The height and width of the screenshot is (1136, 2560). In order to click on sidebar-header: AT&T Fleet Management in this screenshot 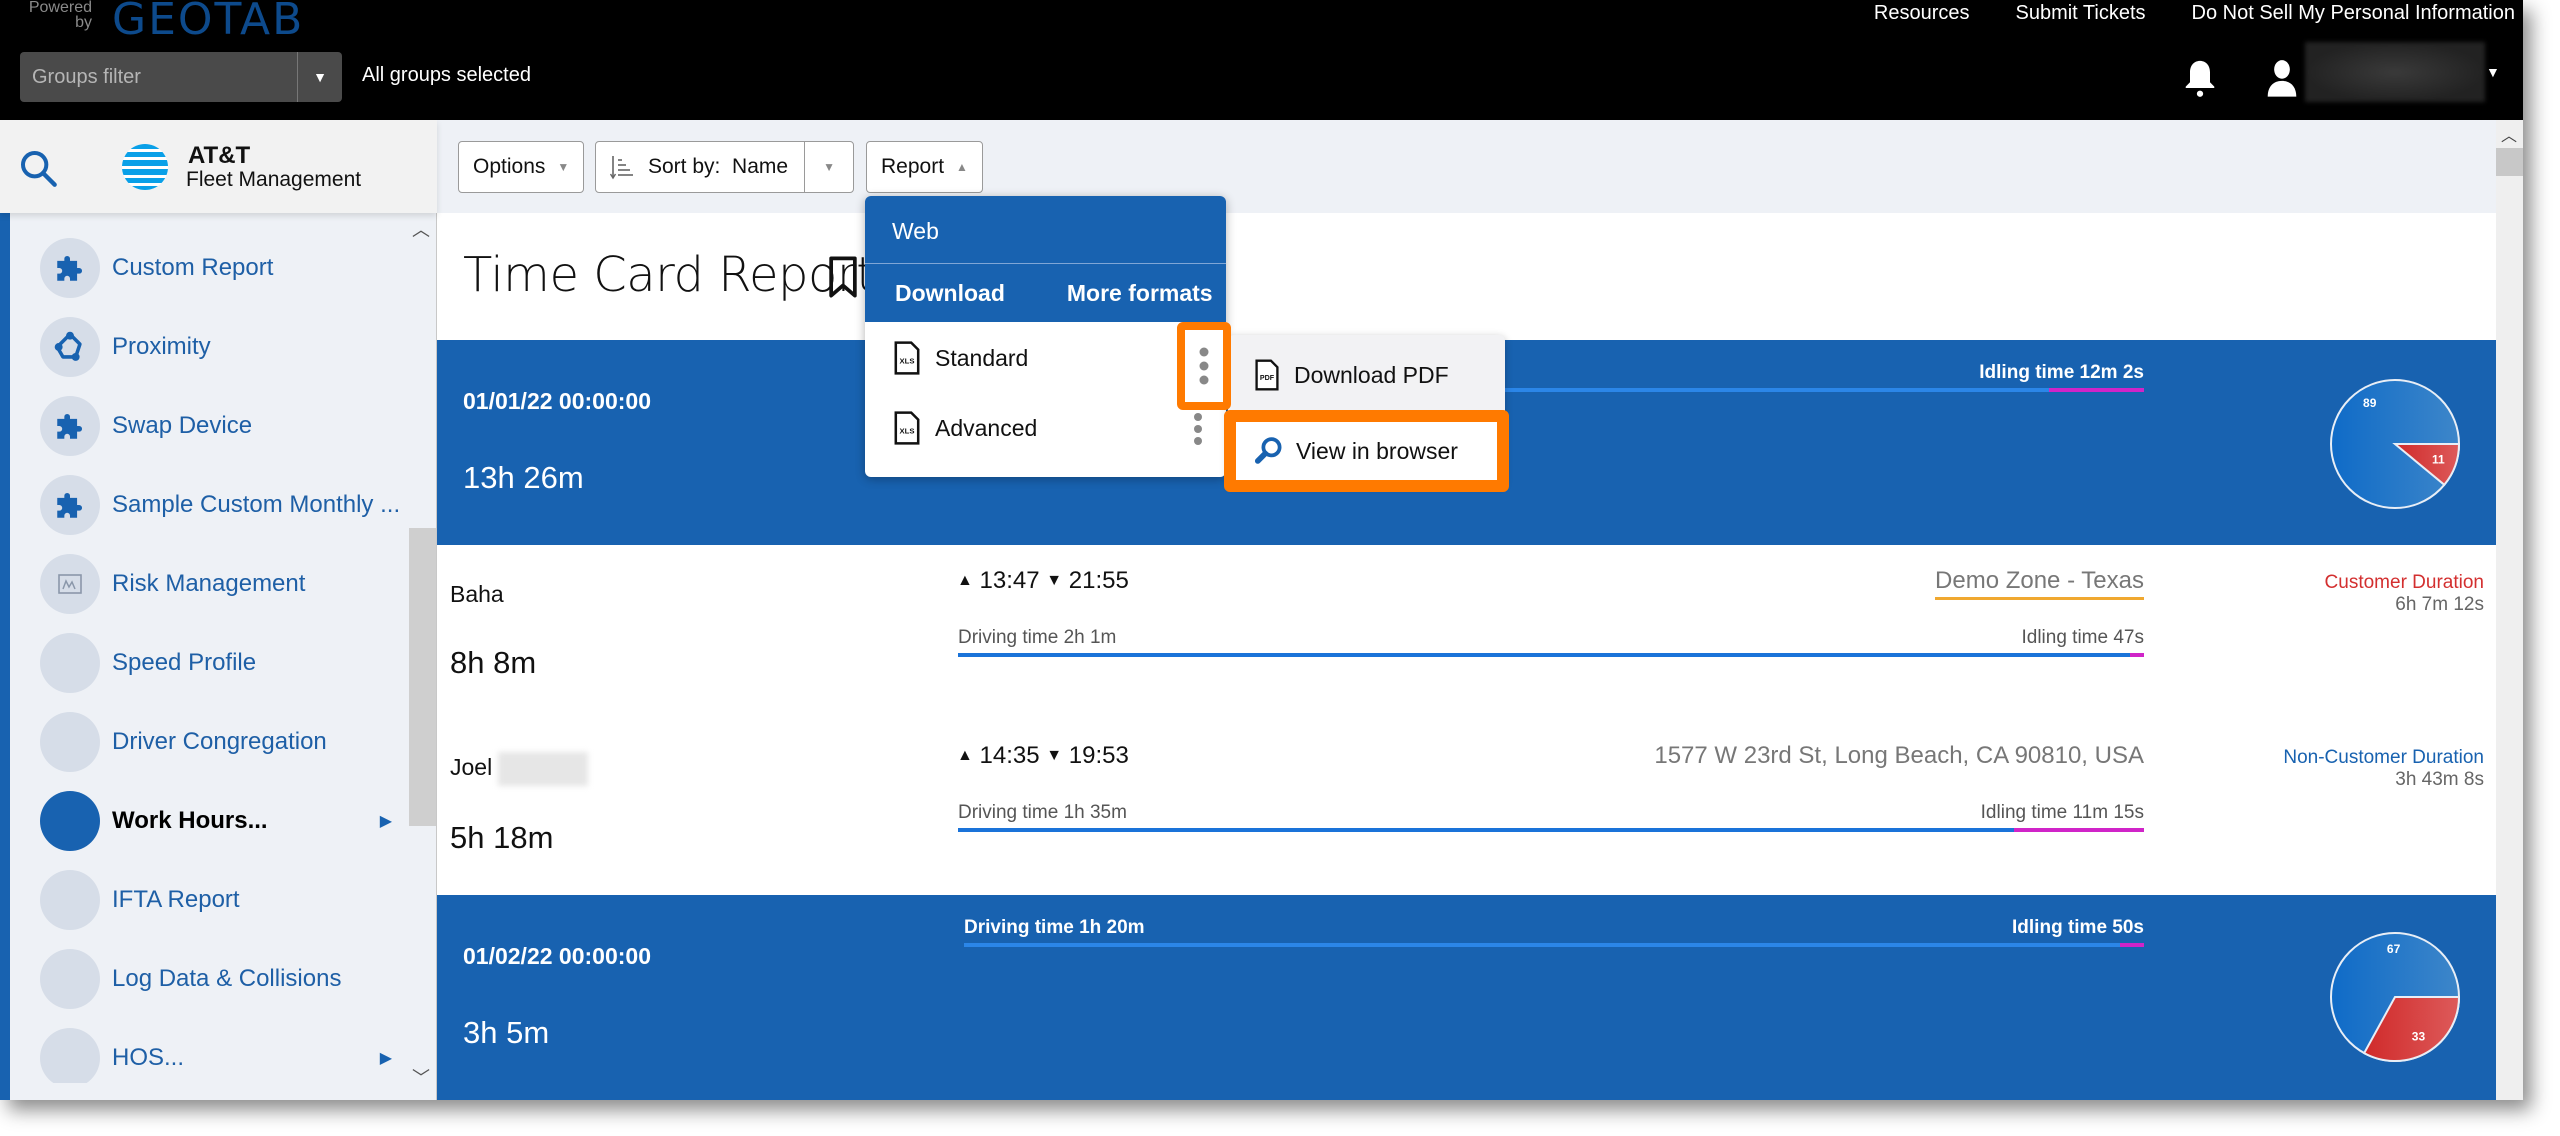, I will do `click(218, 166)`.